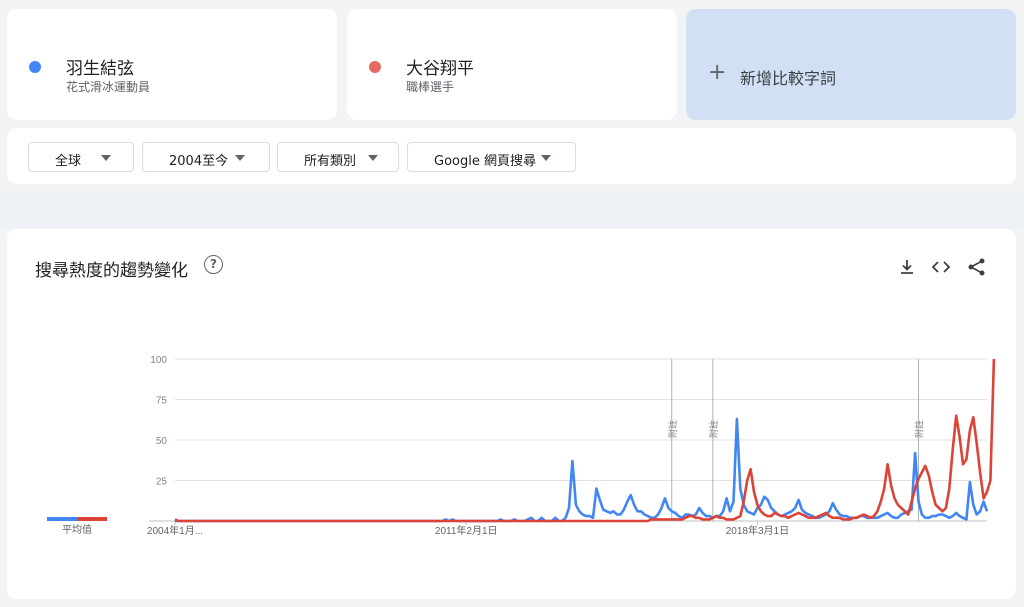  Describe the element at coordinates (430, 87) in the screenshot. I see `term-category: 職棒選手` at that location.